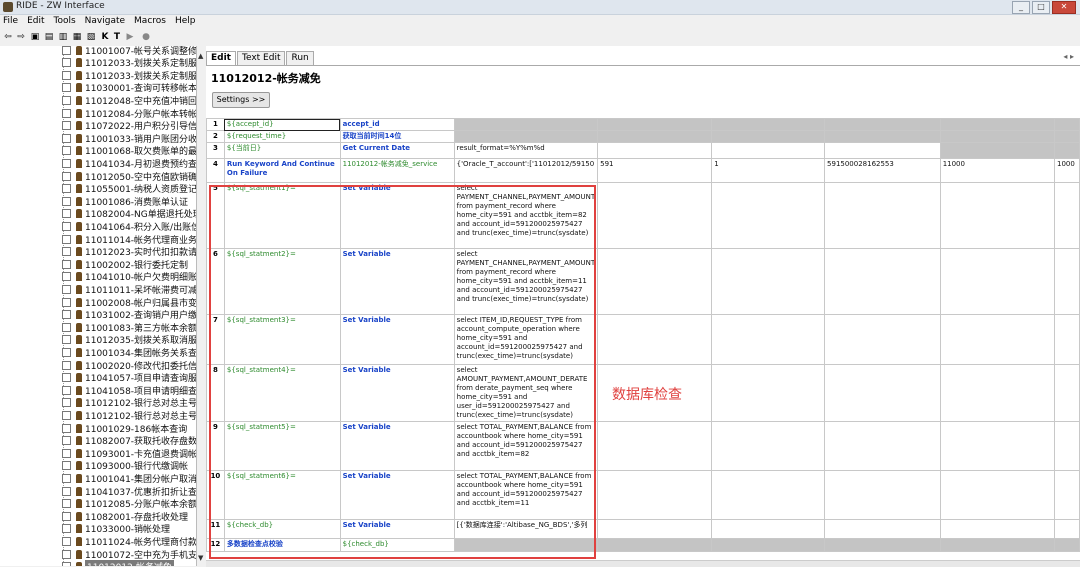 The width and height of the screenshot is (1080, 567). What do you see at coordinates (187, 21) in the screenshot?
I see `menu-help: Help` at bounding box center [187, 21].